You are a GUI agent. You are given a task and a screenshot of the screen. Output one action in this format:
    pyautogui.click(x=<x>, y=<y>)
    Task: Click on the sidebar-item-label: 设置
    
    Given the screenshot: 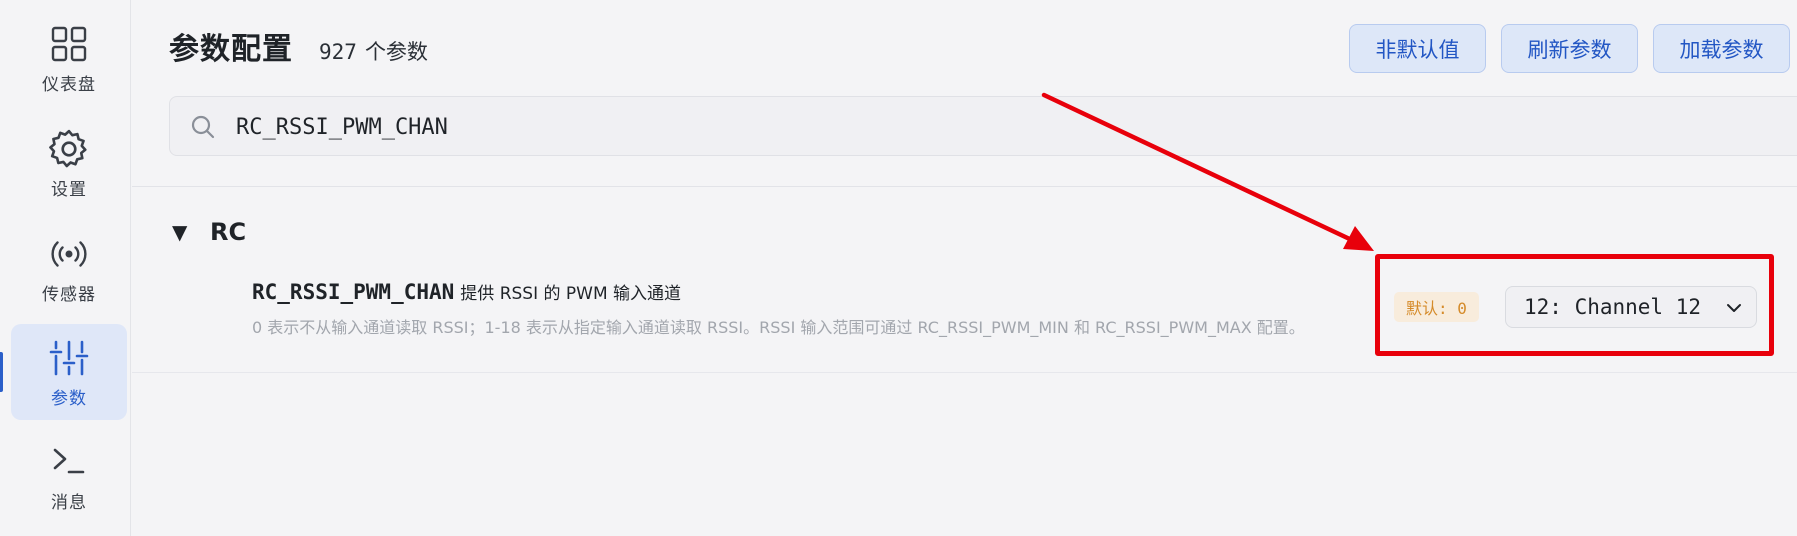 What is the action you would take?
    pyautogui.click(x=69, y=189)
    